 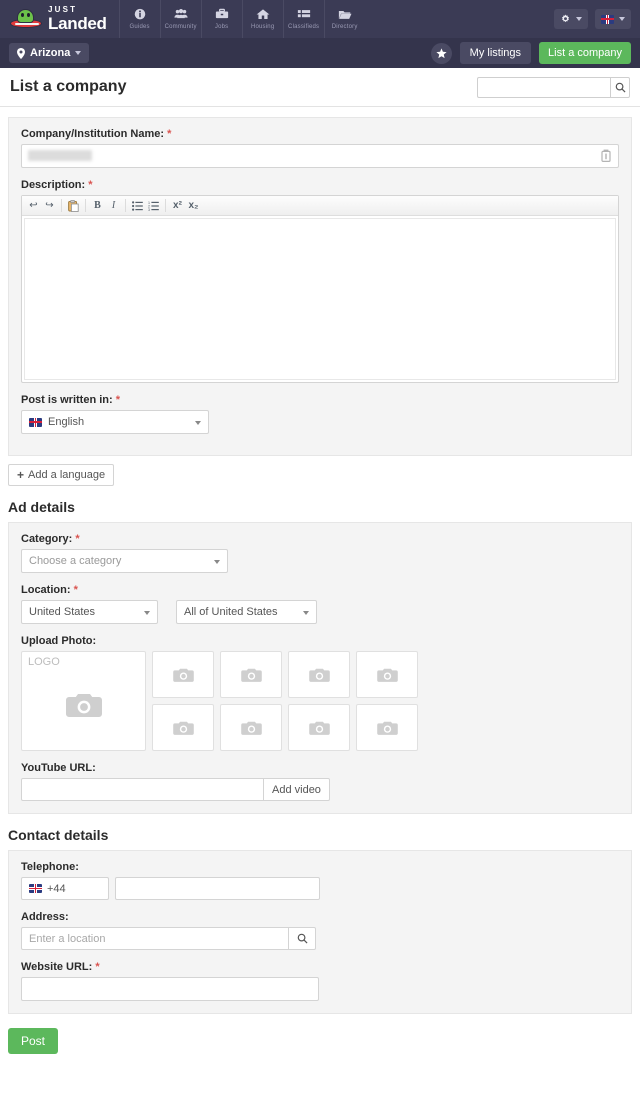 I want to click on country-value: United States, so click(x=62, y=612).